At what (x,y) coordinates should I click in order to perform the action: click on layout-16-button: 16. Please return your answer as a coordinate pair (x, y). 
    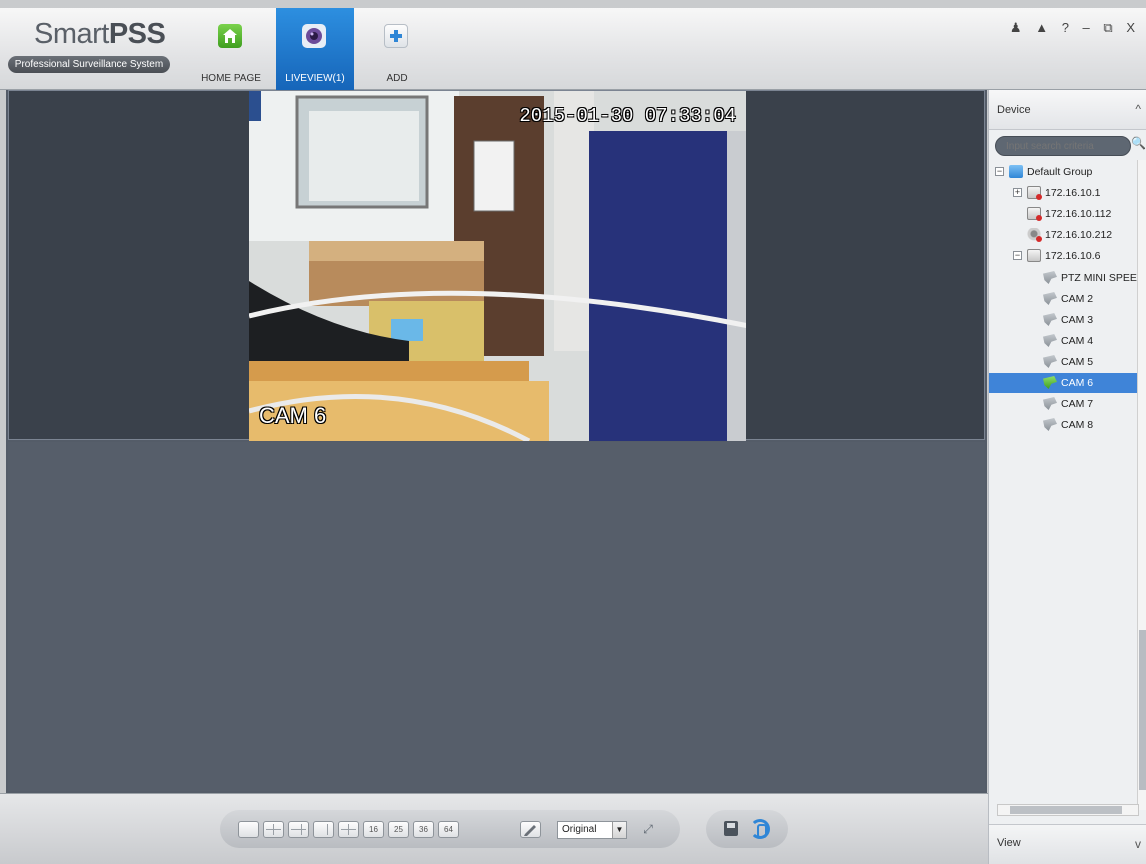
    Looking at the image, I should click on (373, 829).